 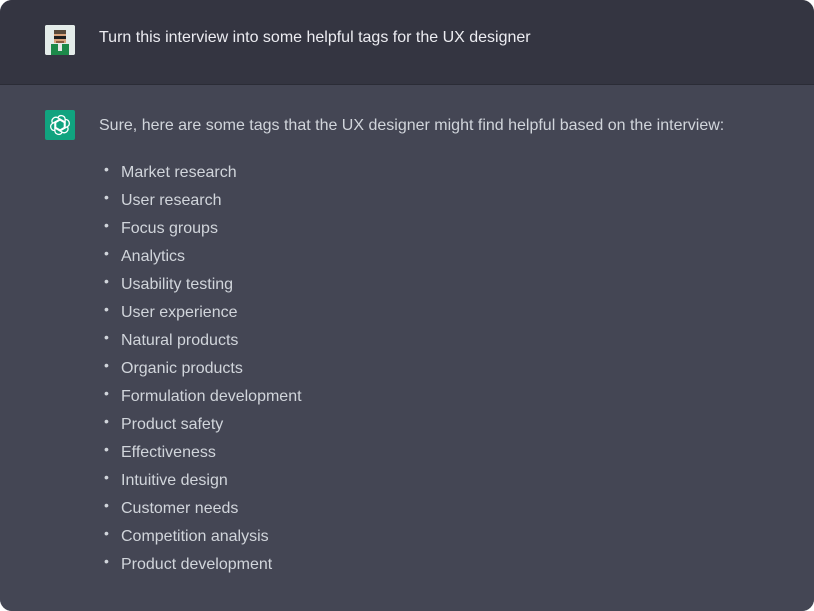 What do you see at coordinates (169, 228) in the screenshot?
I see `tag-label: Focus groups` at bounding box center [169, 228].